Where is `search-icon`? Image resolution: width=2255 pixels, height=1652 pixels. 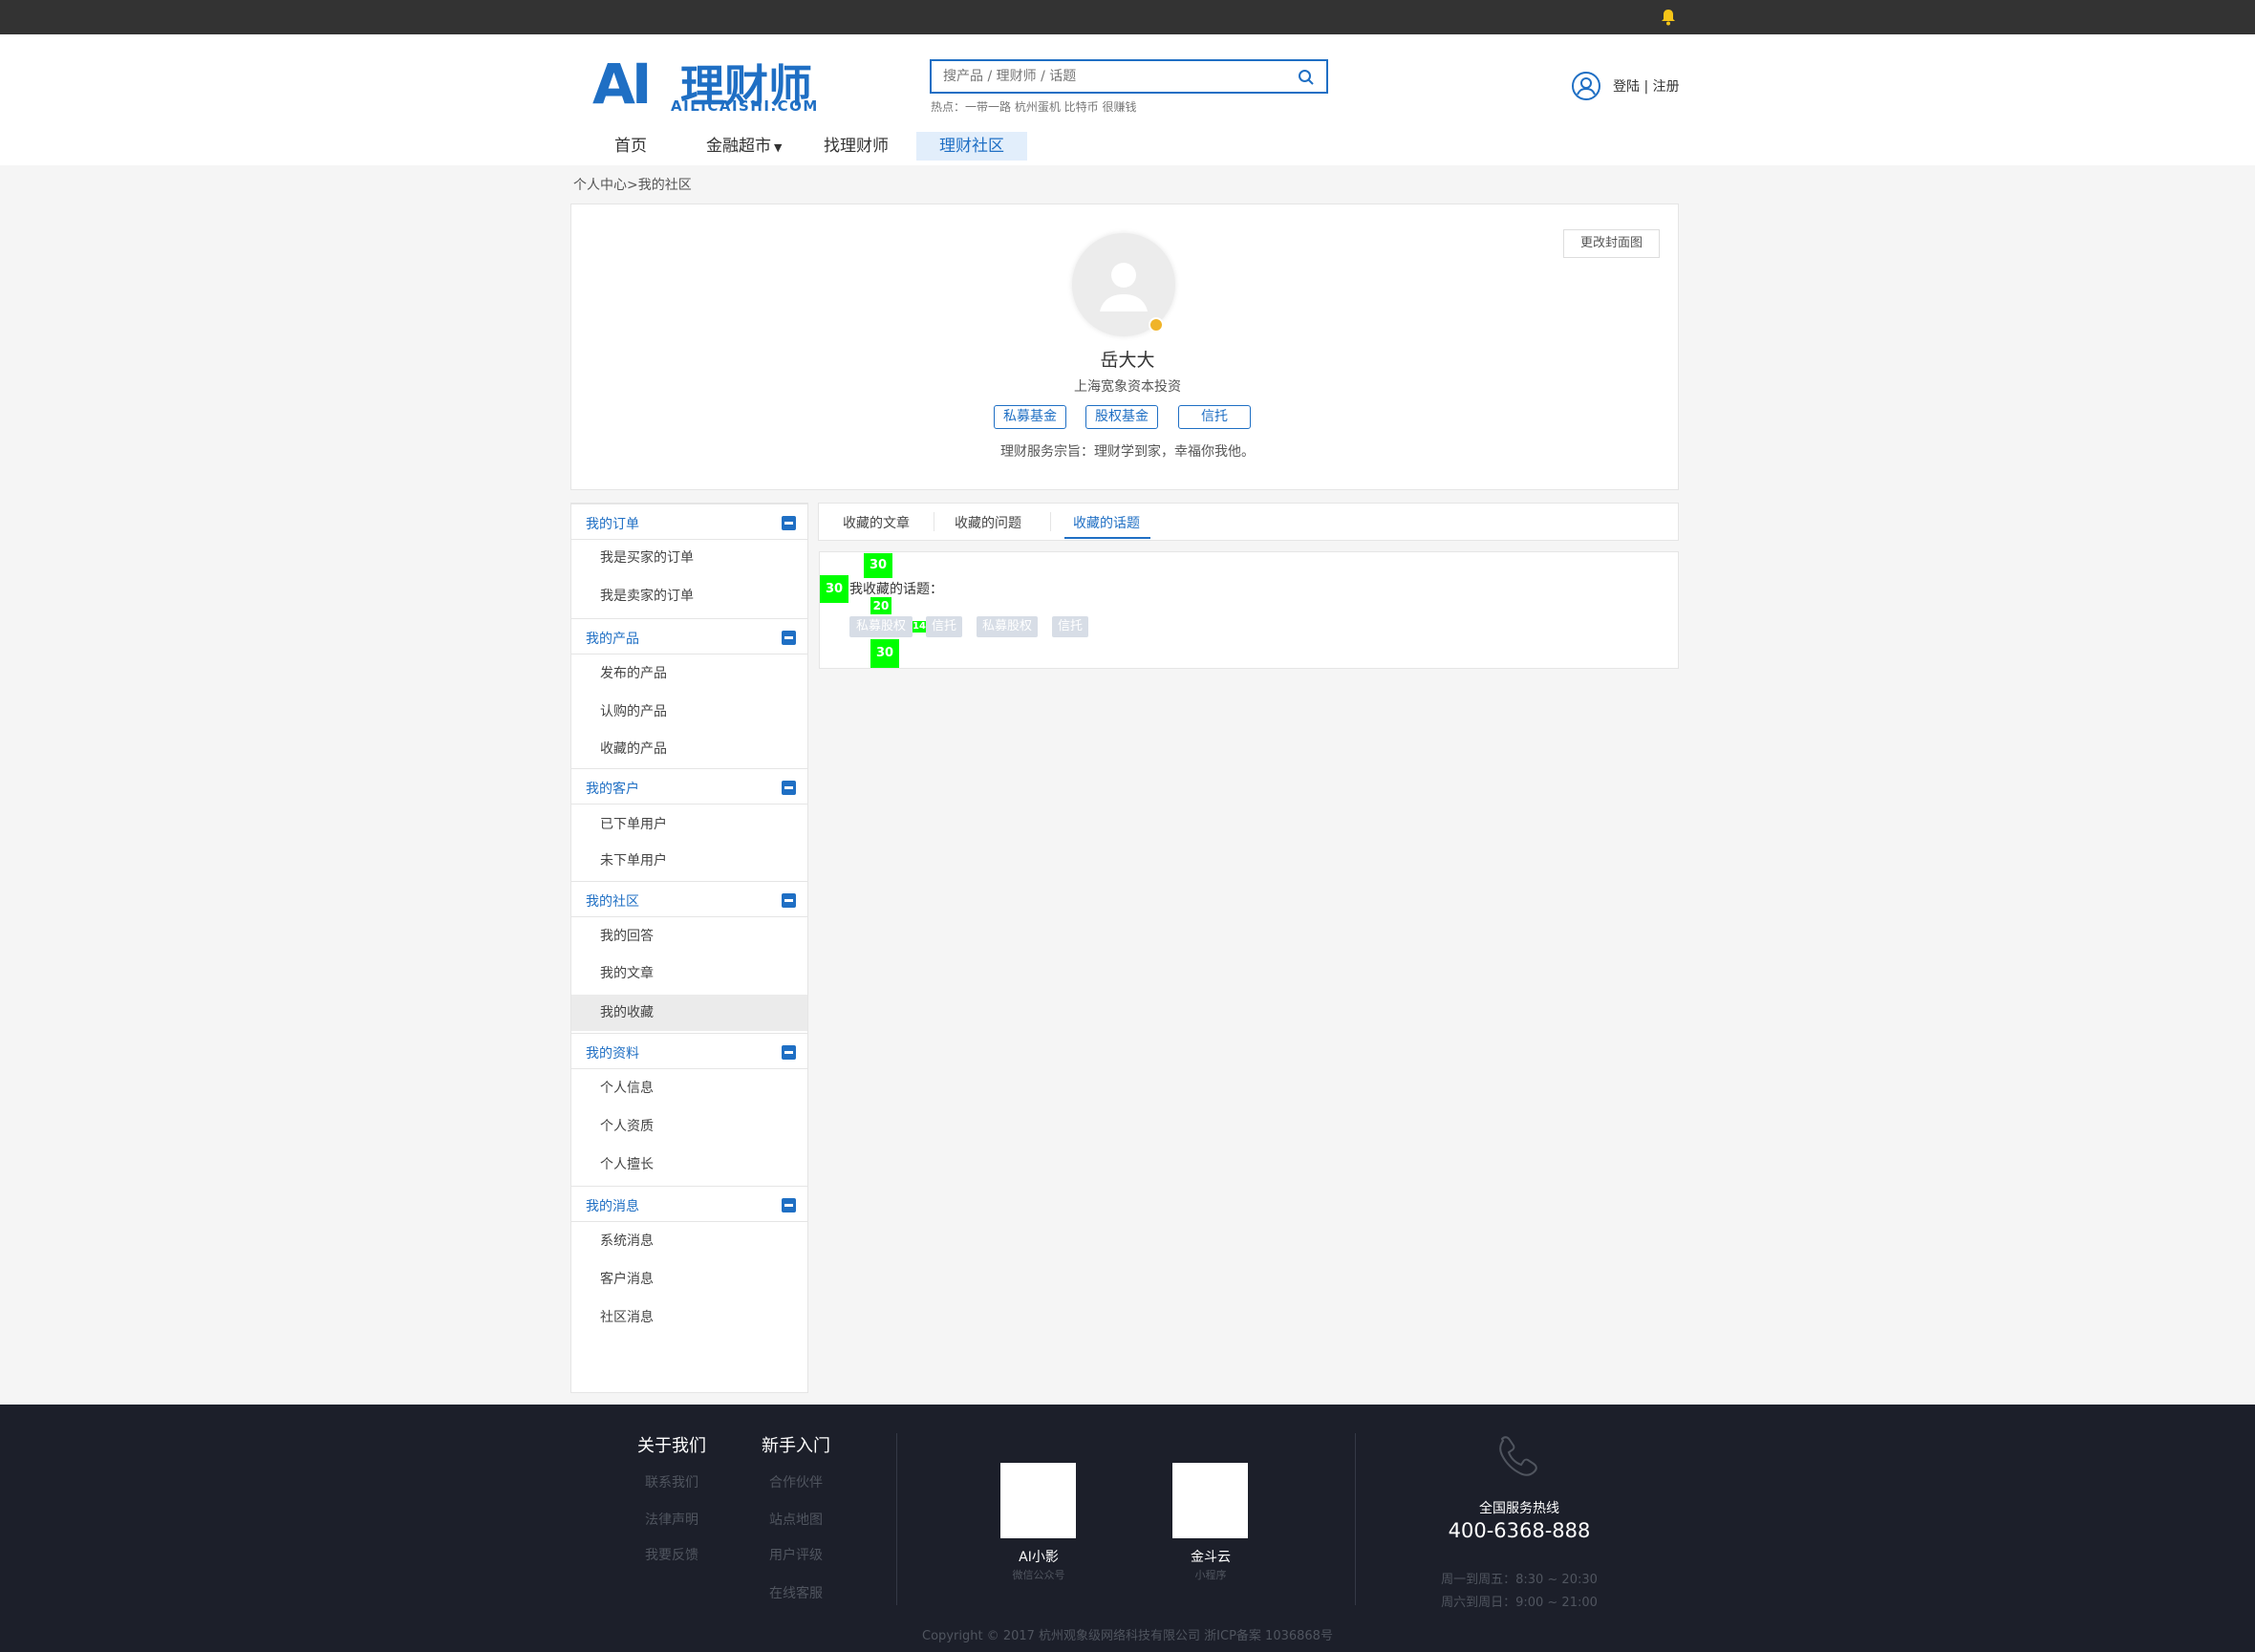 search-icon is located at coordinates (1307, 78).